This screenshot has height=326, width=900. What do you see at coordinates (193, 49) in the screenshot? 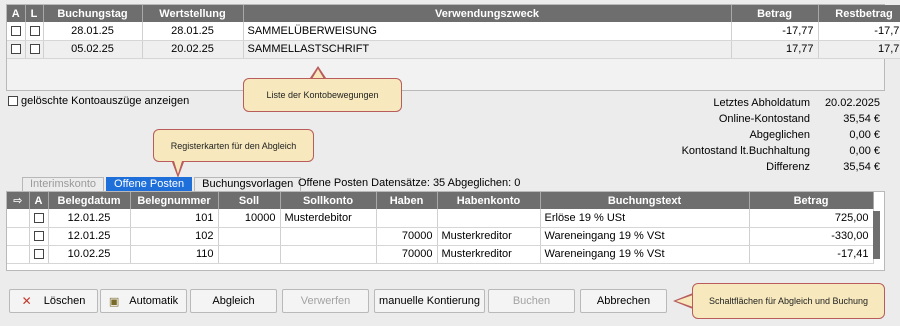
I see `cell-wertstellung: 20.02.25` at bounding box center [193, 49].